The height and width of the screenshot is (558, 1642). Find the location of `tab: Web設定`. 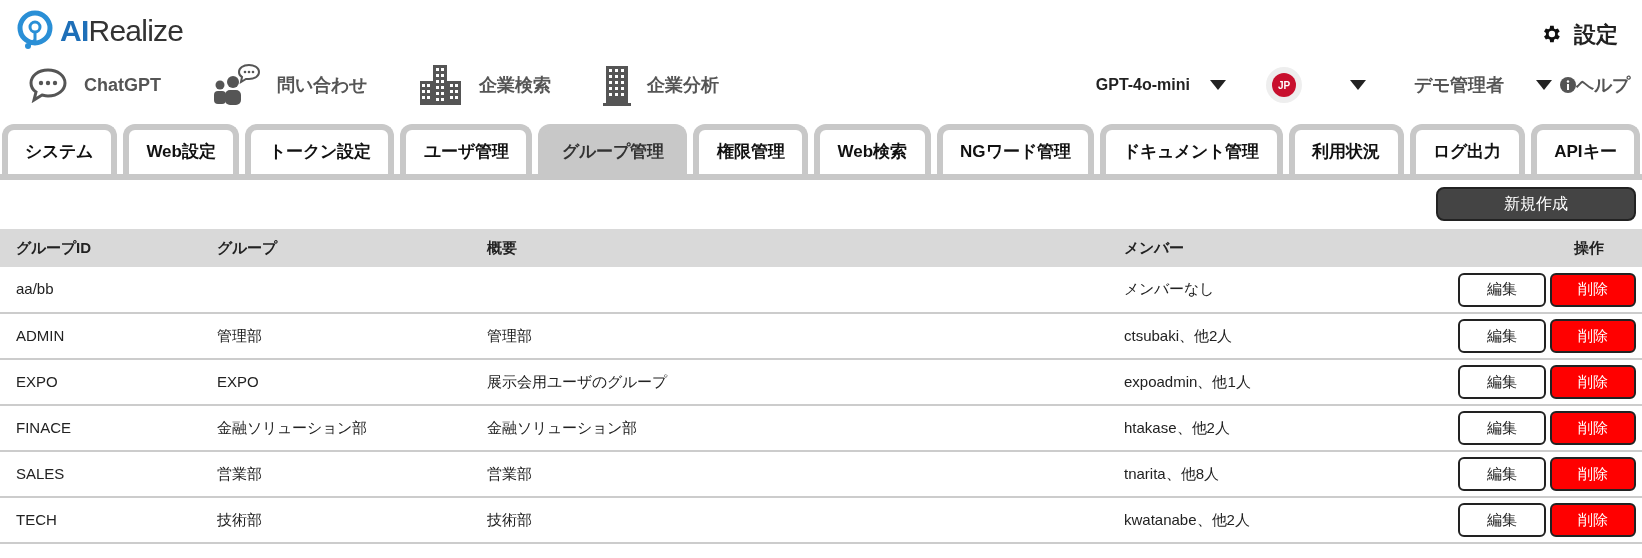

tab: Web設定 is located at coordinates (181, 149).